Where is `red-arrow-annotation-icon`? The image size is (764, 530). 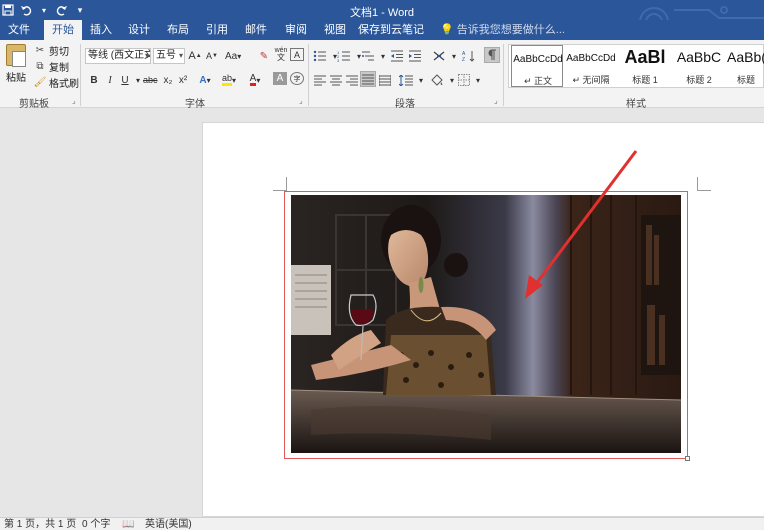
red-arrow-annotation-icon is located at coordinates (581, 224).